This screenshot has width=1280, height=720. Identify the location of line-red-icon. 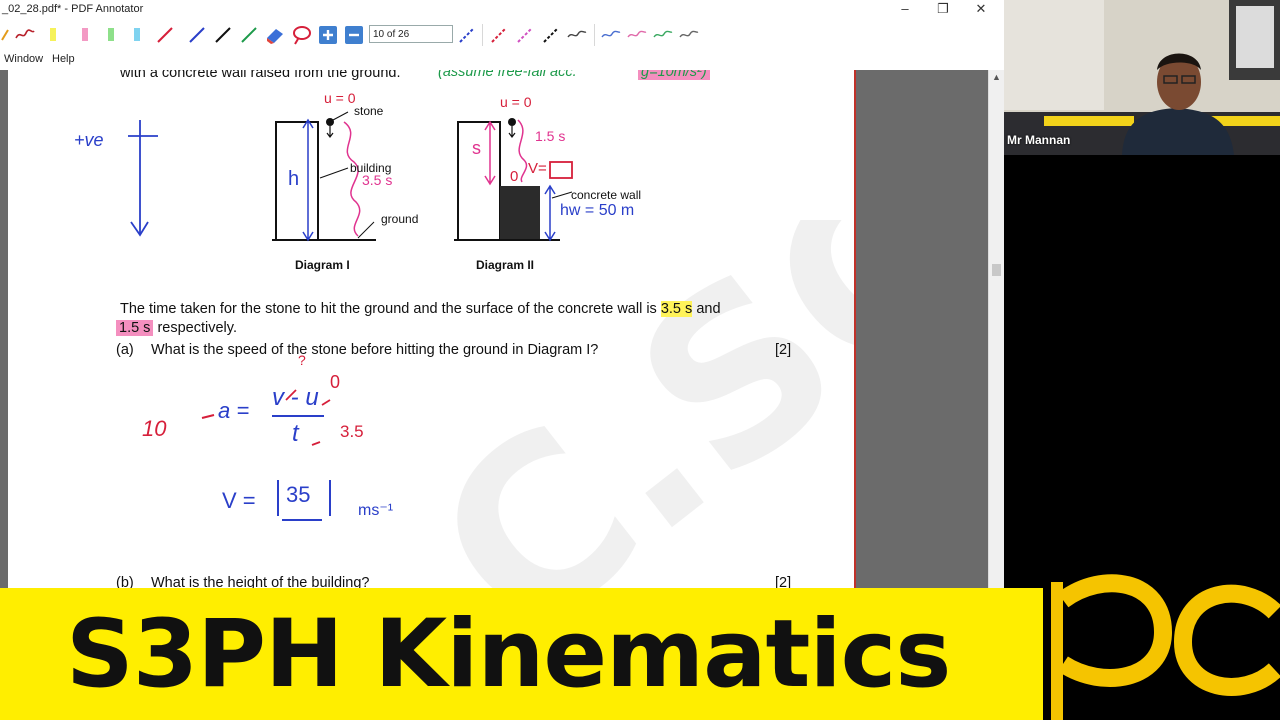
(165, 35).